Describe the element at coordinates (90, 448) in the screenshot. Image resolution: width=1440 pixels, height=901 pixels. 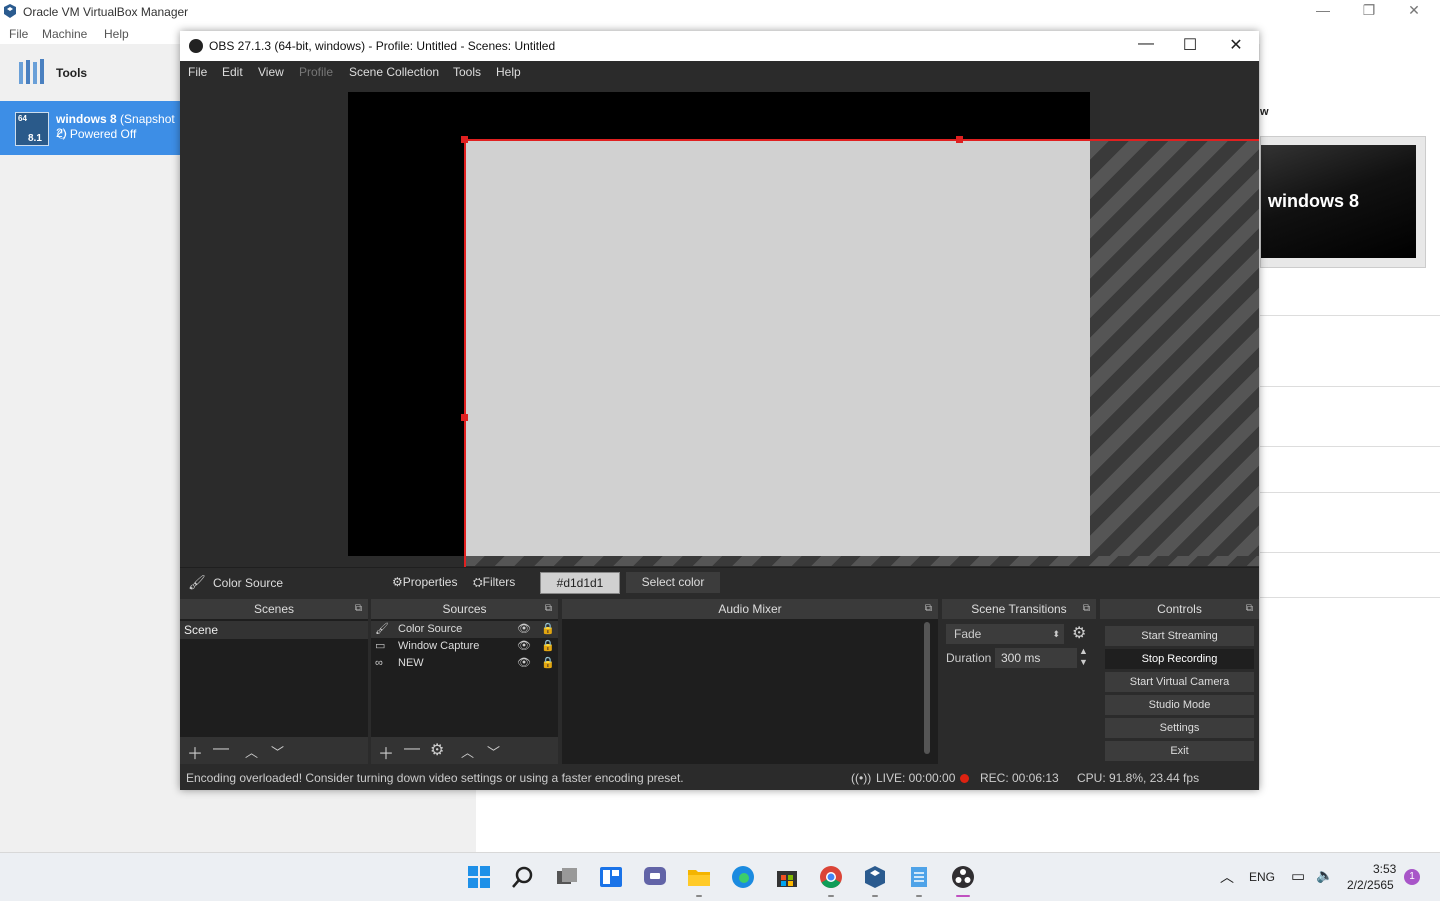
I see `virtualbox-sidebar` at that location.